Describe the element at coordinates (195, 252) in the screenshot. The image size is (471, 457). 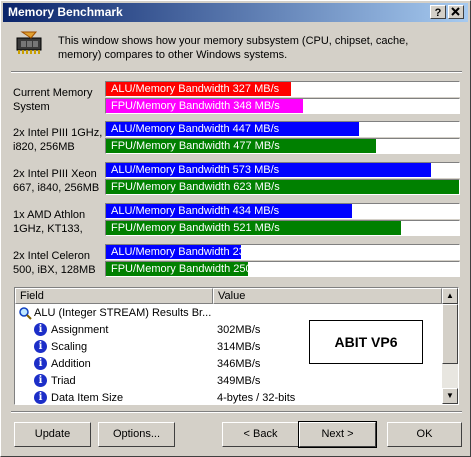
I see `alu-bandwidth-text: ALU/Memory Bandwidth 238 MB/s` at that location.